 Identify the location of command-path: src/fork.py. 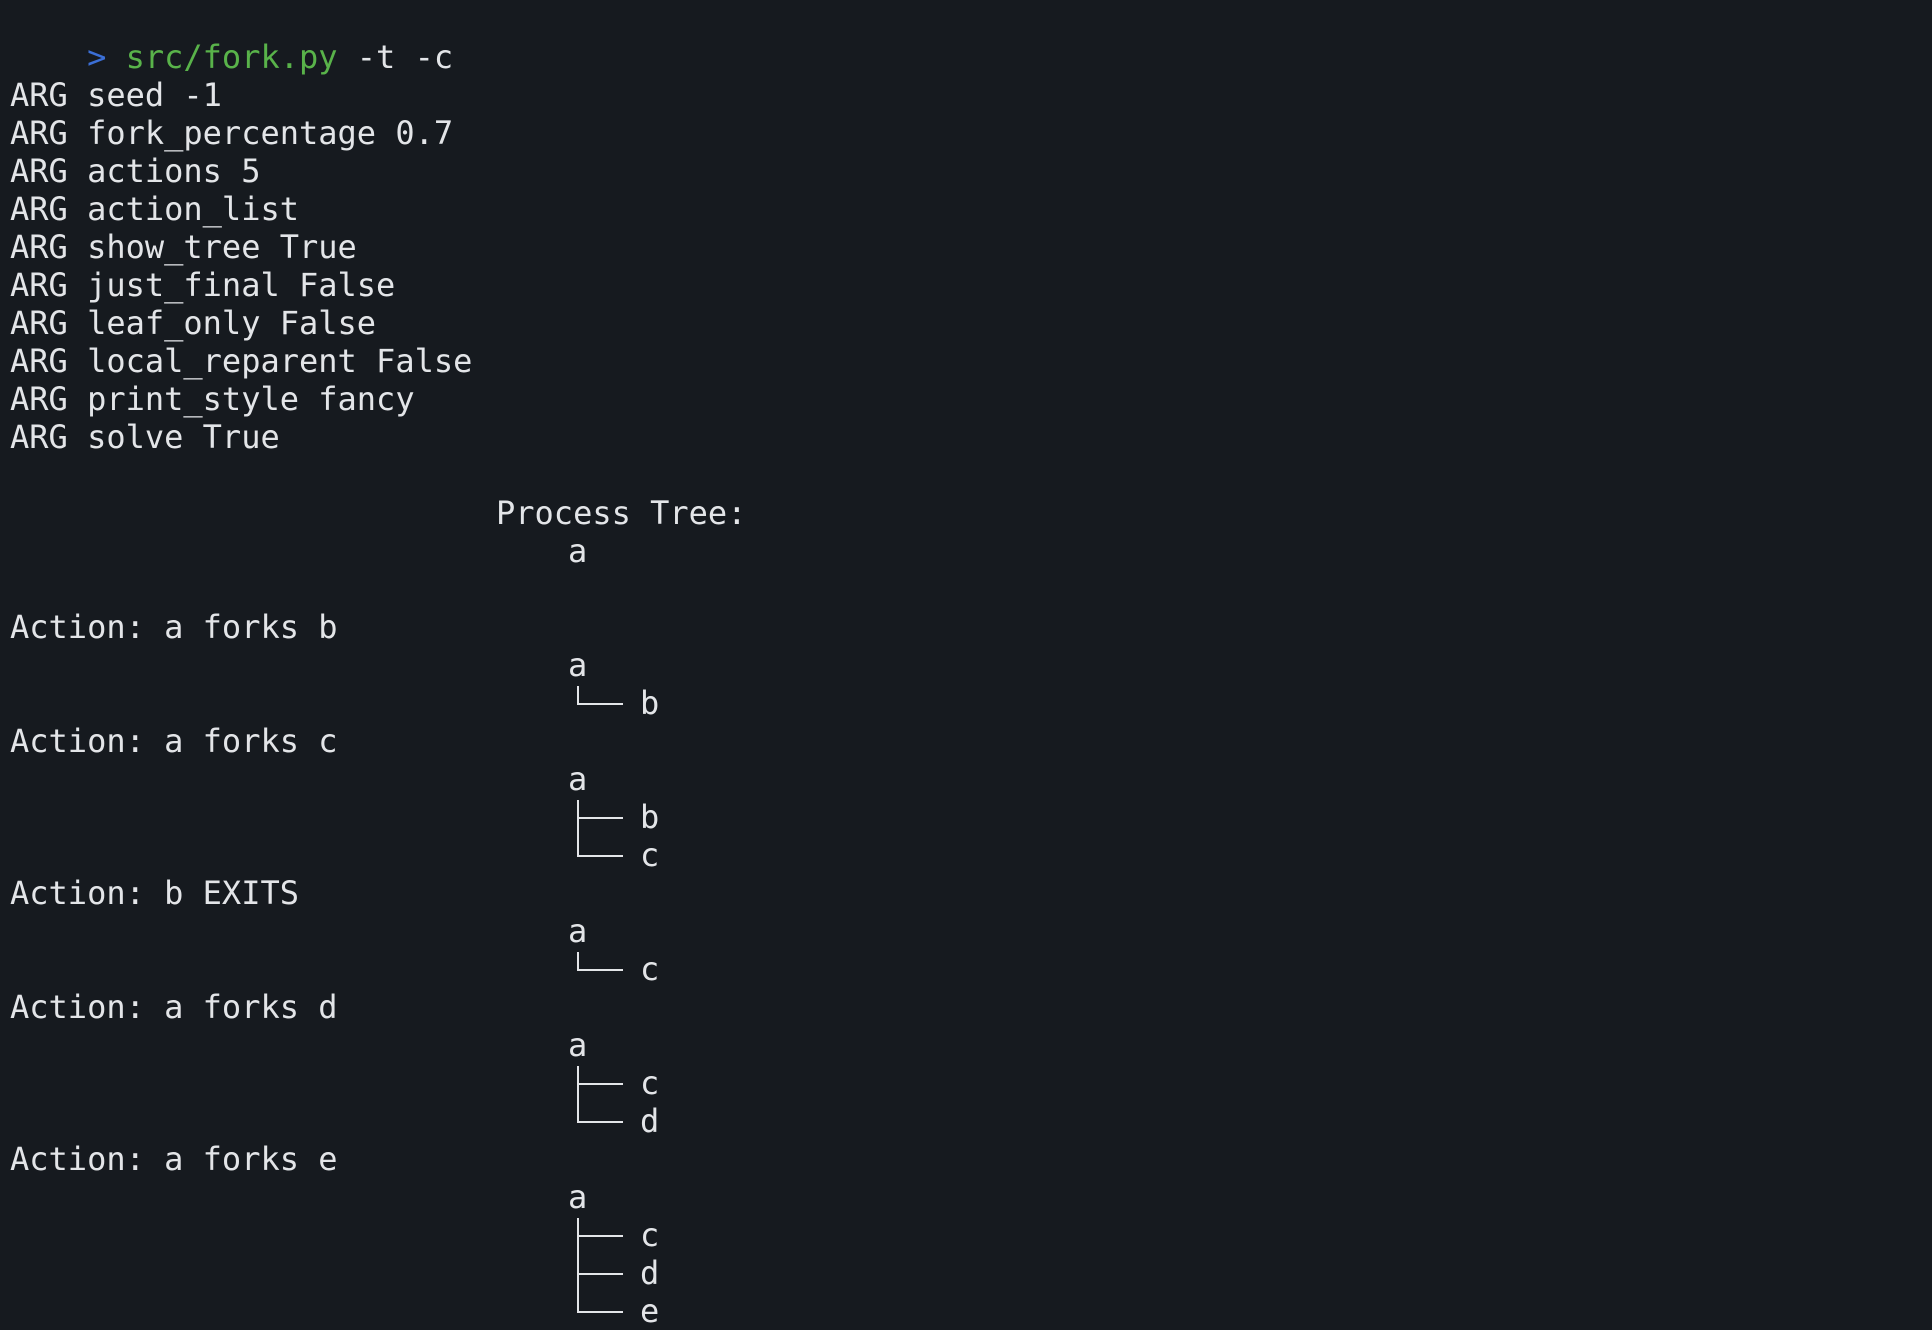
(231, 57).